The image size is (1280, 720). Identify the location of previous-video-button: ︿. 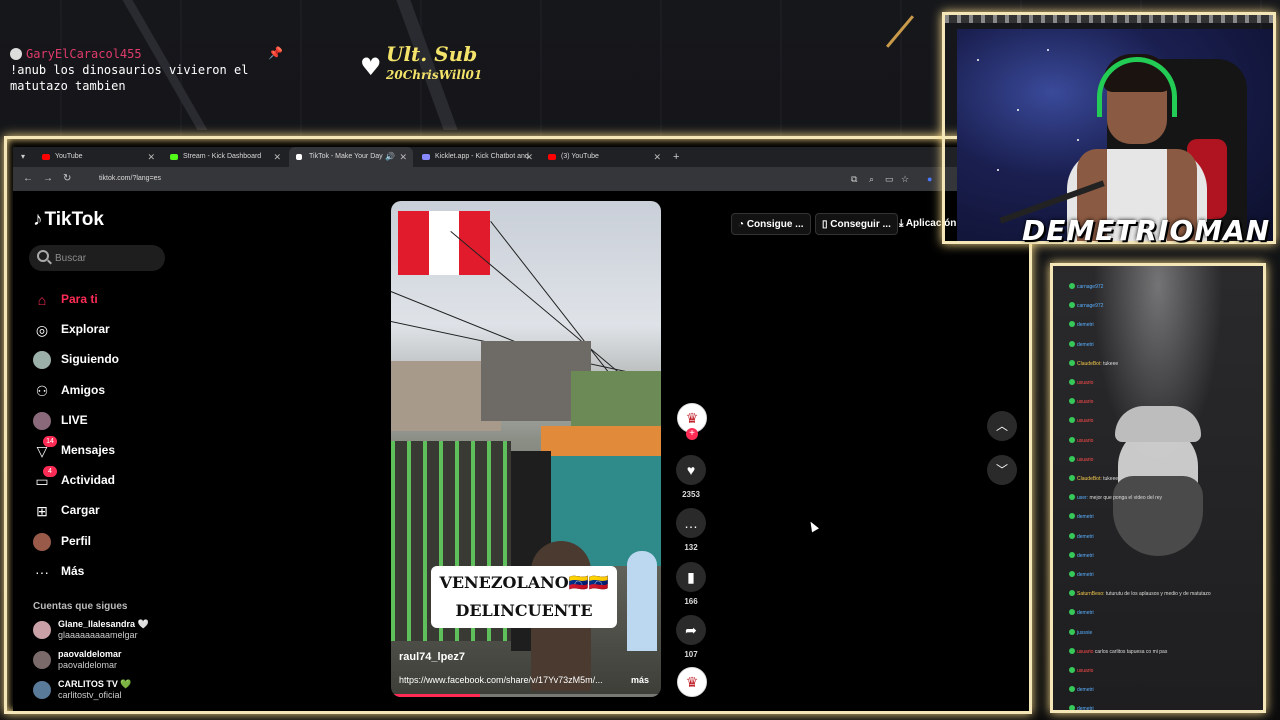
(1002, 426).